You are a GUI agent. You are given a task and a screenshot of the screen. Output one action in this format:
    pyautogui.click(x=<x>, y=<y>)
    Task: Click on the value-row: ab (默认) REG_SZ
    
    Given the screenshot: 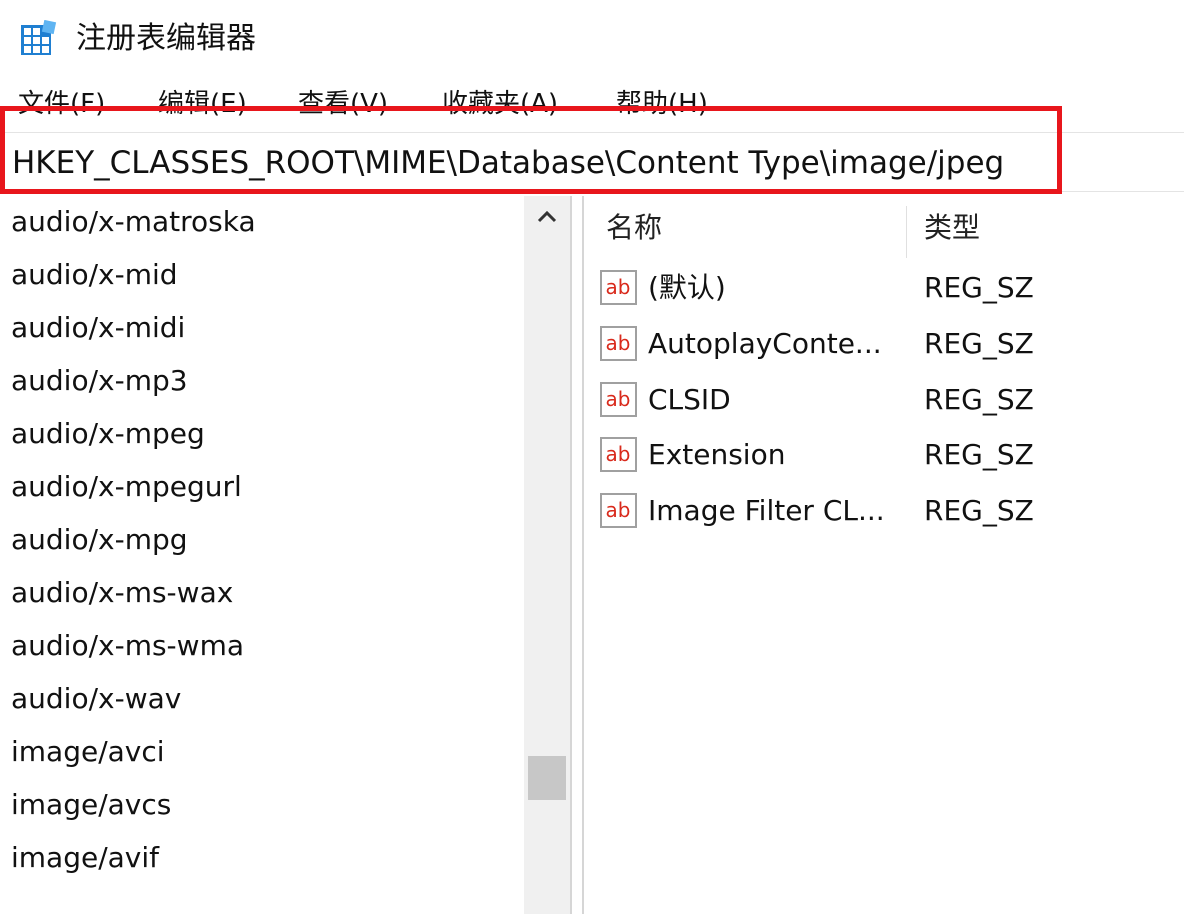 What is the action you would take?
    pyautogui.click(x=884, y=289)
    